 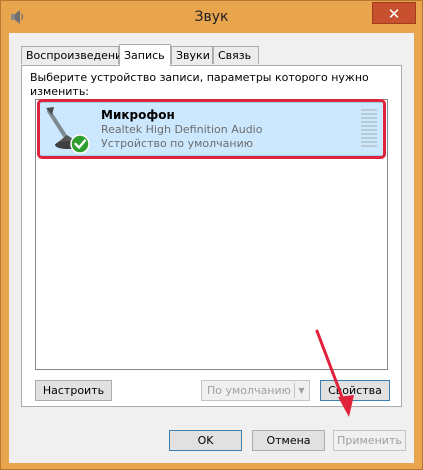 I want to click on set-default-label: По умолчанию, so click(x=249, y=390).